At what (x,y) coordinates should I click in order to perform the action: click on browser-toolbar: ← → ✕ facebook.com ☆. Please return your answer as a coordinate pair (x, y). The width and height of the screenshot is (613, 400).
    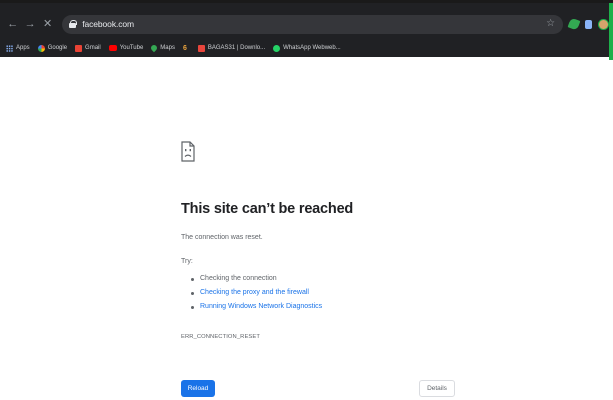
    Looking at the image, I should click on (304, 24).